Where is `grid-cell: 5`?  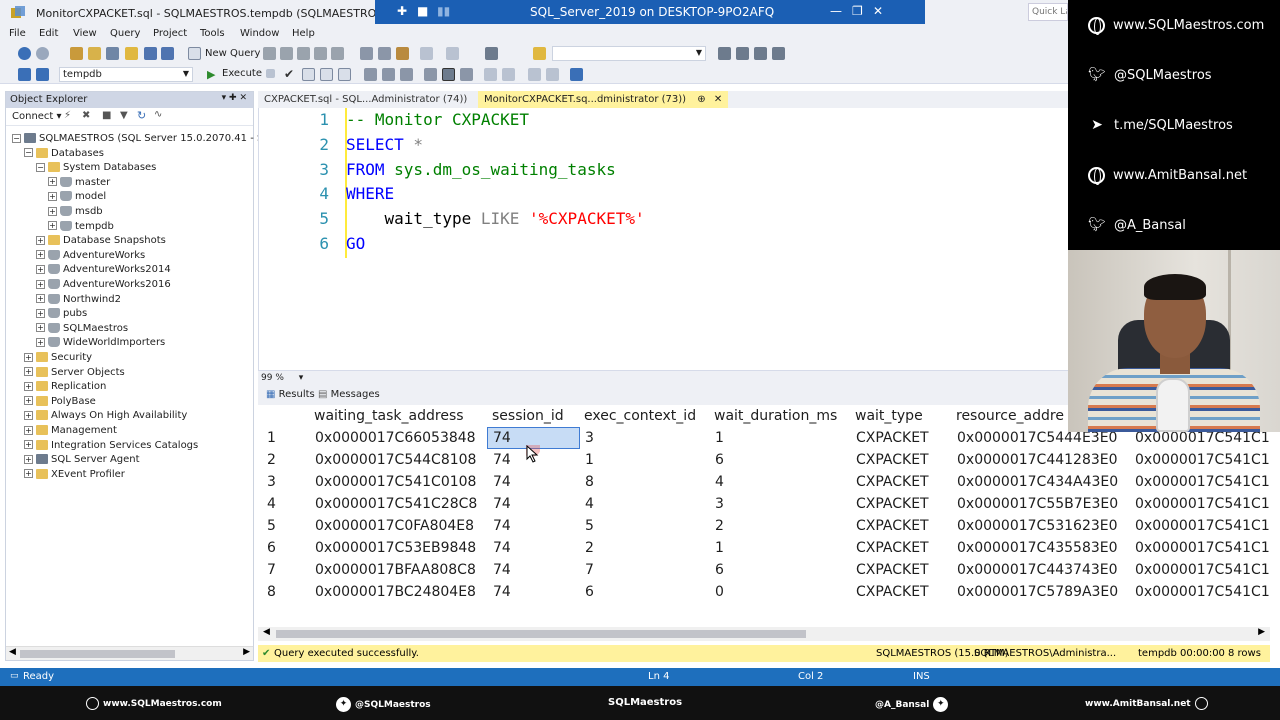
grid-cell: 5 is located at coordinates (589, 526).